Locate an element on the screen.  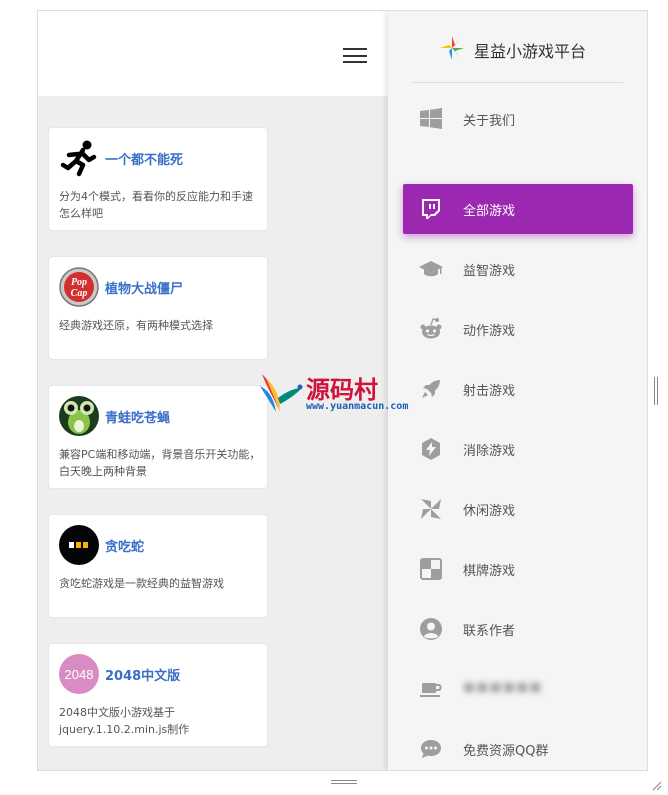
coffee-cup-icon is located at coordinates (431, 689).